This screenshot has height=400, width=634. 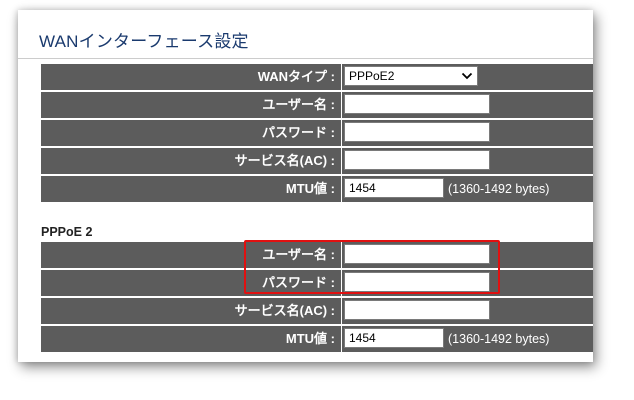 What do you see at coordinates (417, 160) in the screenshot?
I see `service-name-input` at bounding box center [417, 160].